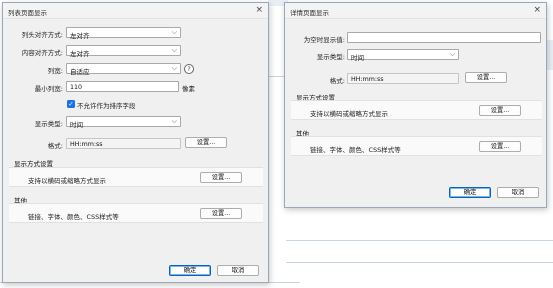  Describe the element at coordinates (27, 13) in the screenshot. I see `dialog-title: 列表页面显示` at that location.